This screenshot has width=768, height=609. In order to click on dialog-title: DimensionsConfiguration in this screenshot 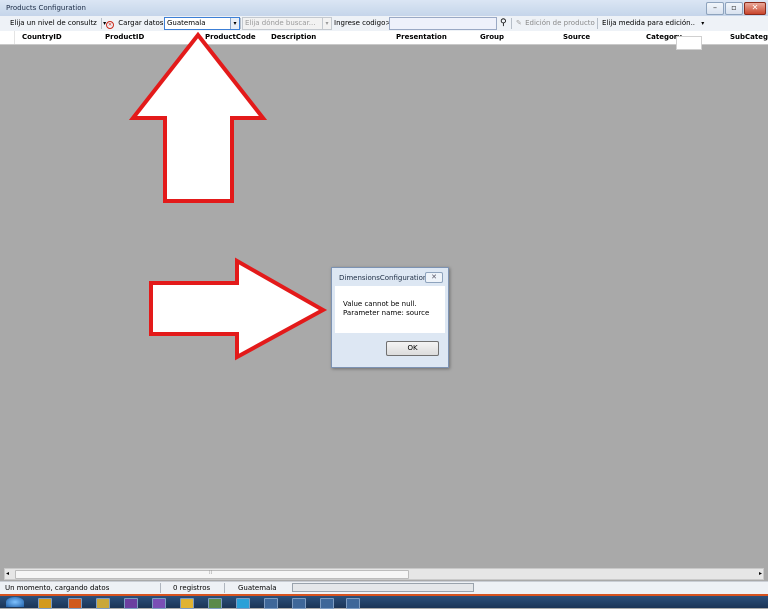, I will do `click(383, 278)`.